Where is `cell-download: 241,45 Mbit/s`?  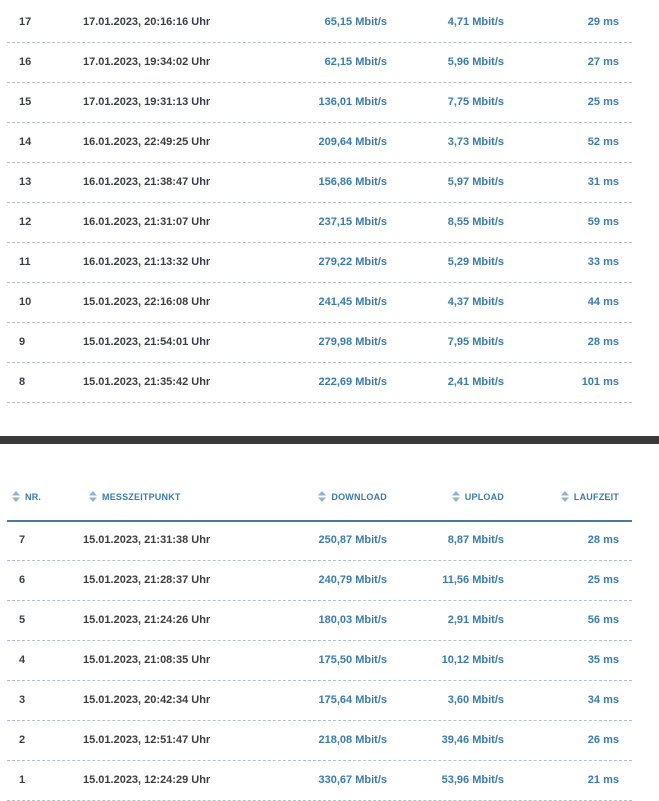
cell-download: 241,45 Mbit/s is located at coordinates (352, 302).